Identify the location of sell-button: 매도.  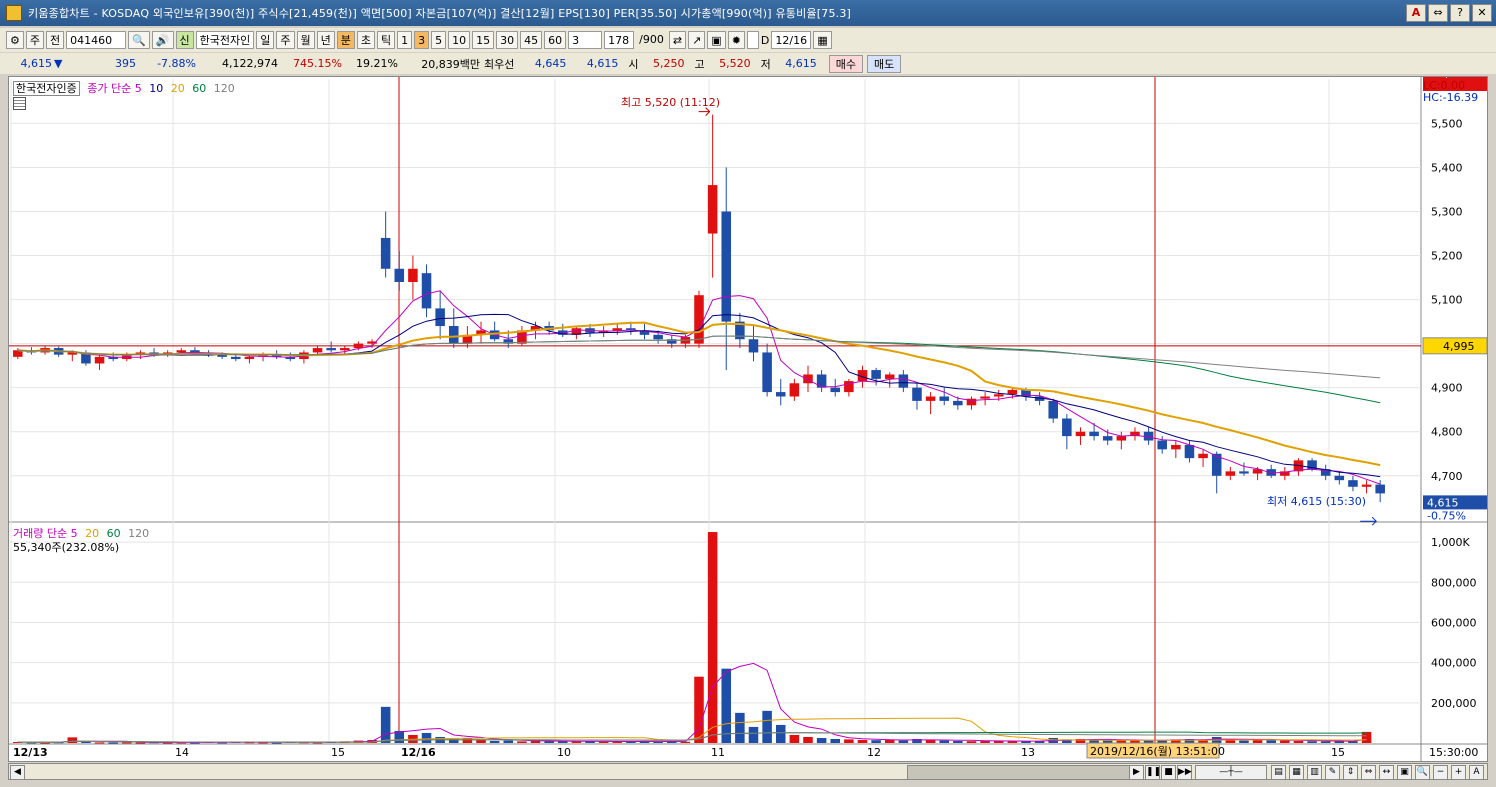
(884, 63).